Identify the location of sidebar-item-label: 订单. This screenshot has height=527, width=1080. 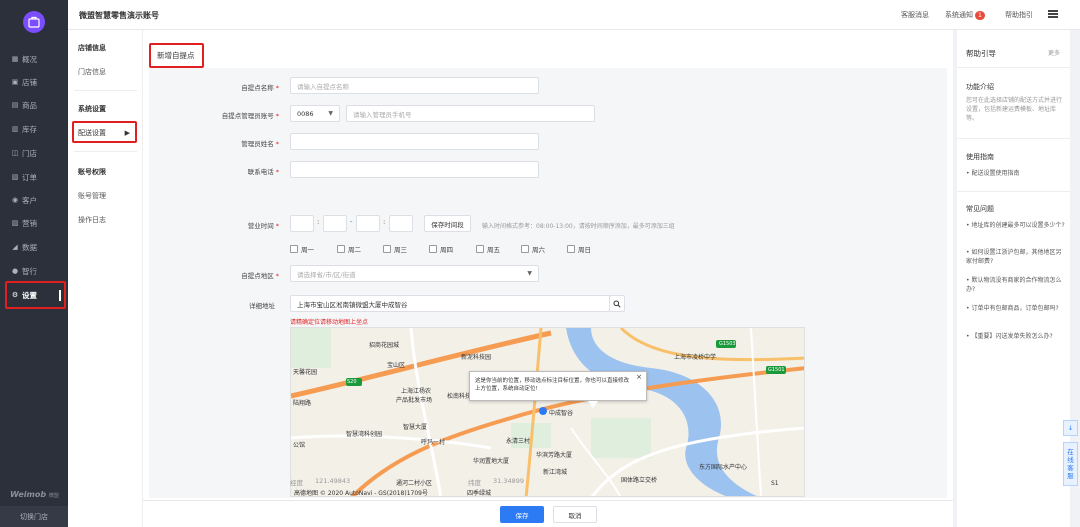
(29, 177).